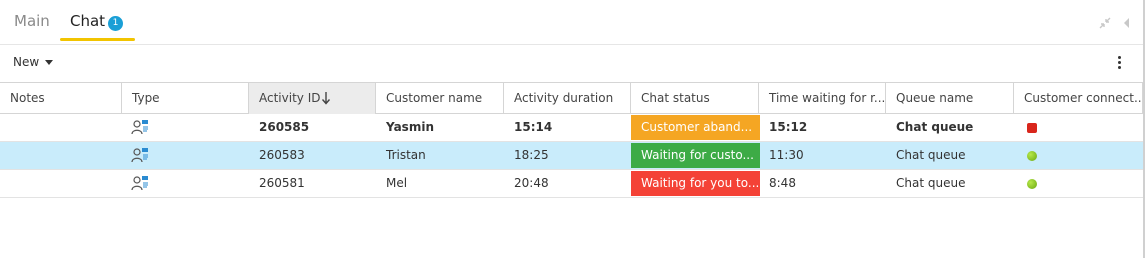 Image resolution: width=1145 pixels, height=258 pixels. Describe the element at coordinates (49, 62) in the screenshot. I see `chevron-down-icon` at that location.